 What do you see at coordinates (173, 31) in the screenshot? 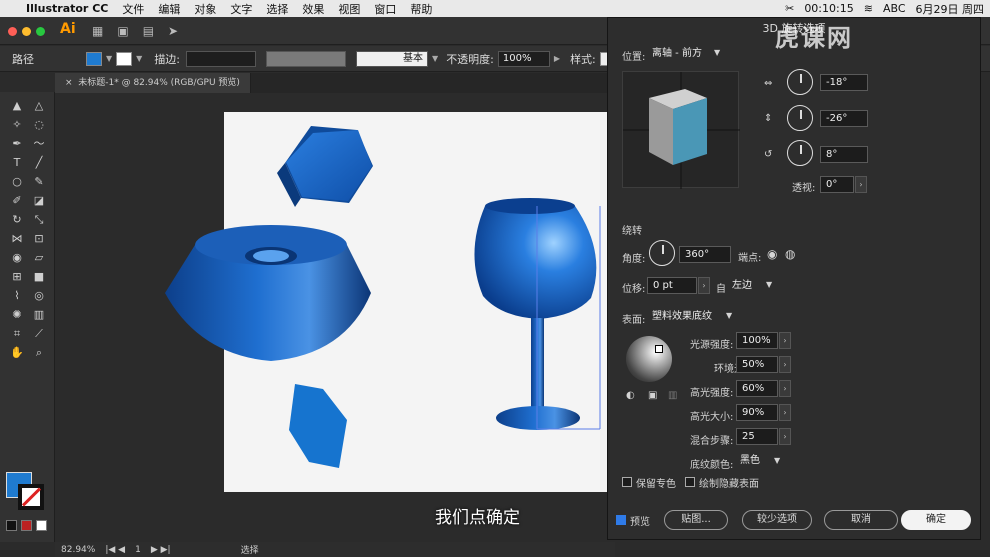
I see `send-icon: ➤` at bounding box center [173, 31].